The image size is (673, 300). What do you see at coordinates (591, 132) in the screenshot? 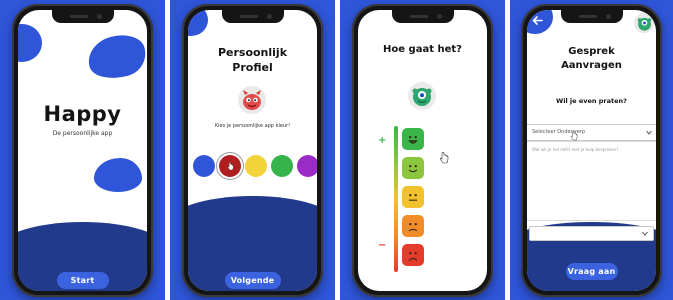
I see `subject-select: Selecteer Onderwerp` at bounding box center [591, 132].